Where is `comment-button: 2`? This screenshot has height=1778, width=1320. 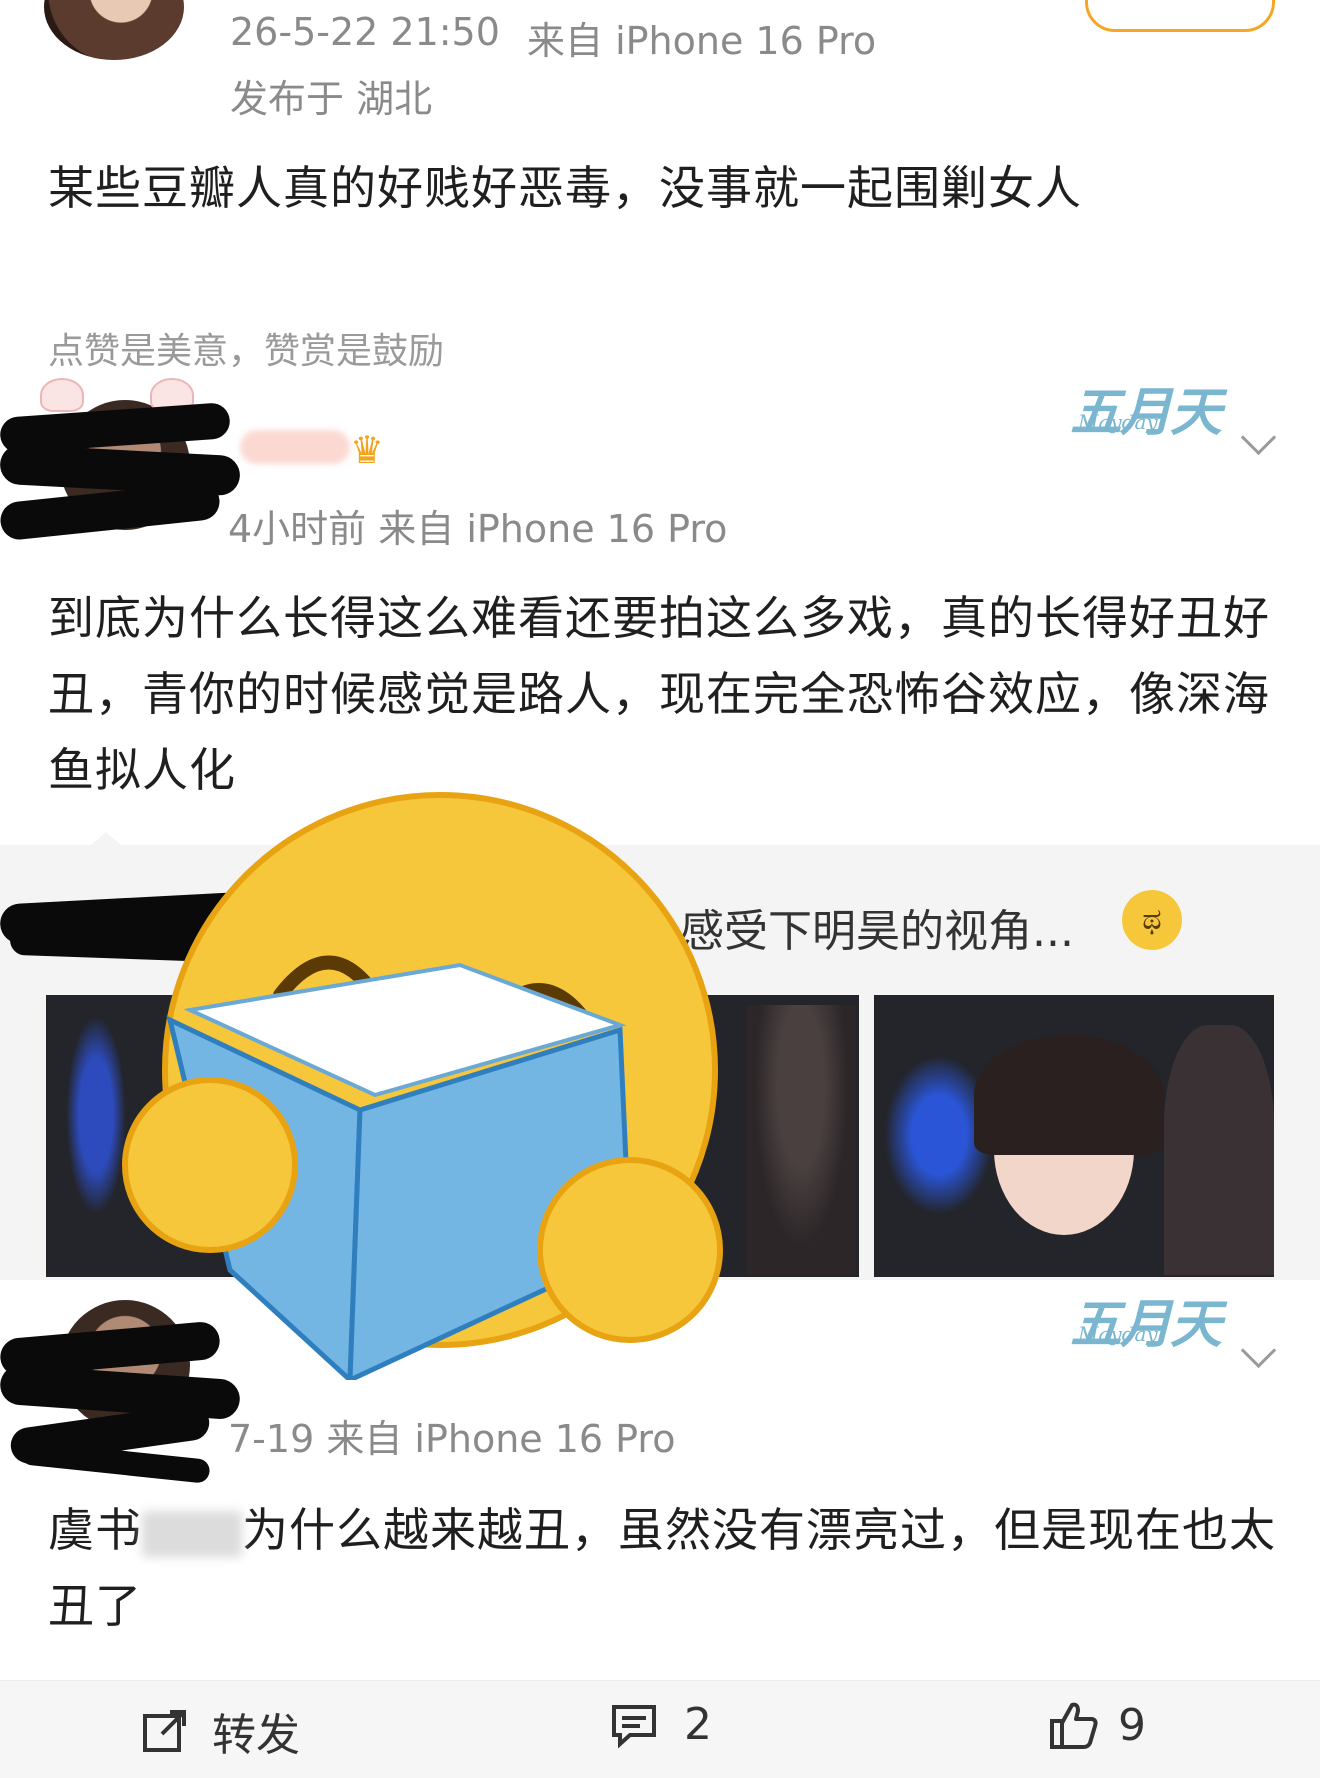
comment-button: 2 is located at coordinates (661, 1724).